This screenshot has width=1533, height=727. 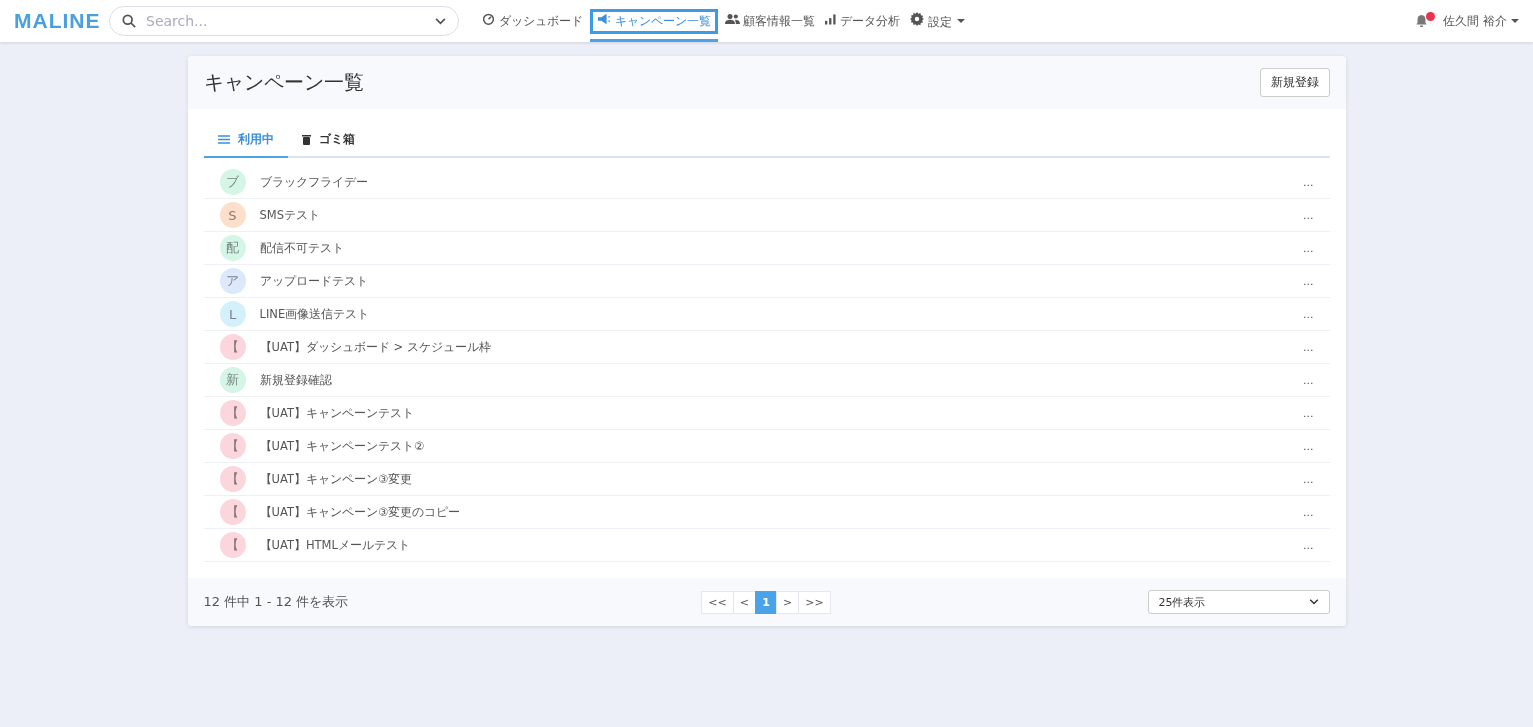 I want to click on nav-link: データ分析, so click(x=863, y=21).